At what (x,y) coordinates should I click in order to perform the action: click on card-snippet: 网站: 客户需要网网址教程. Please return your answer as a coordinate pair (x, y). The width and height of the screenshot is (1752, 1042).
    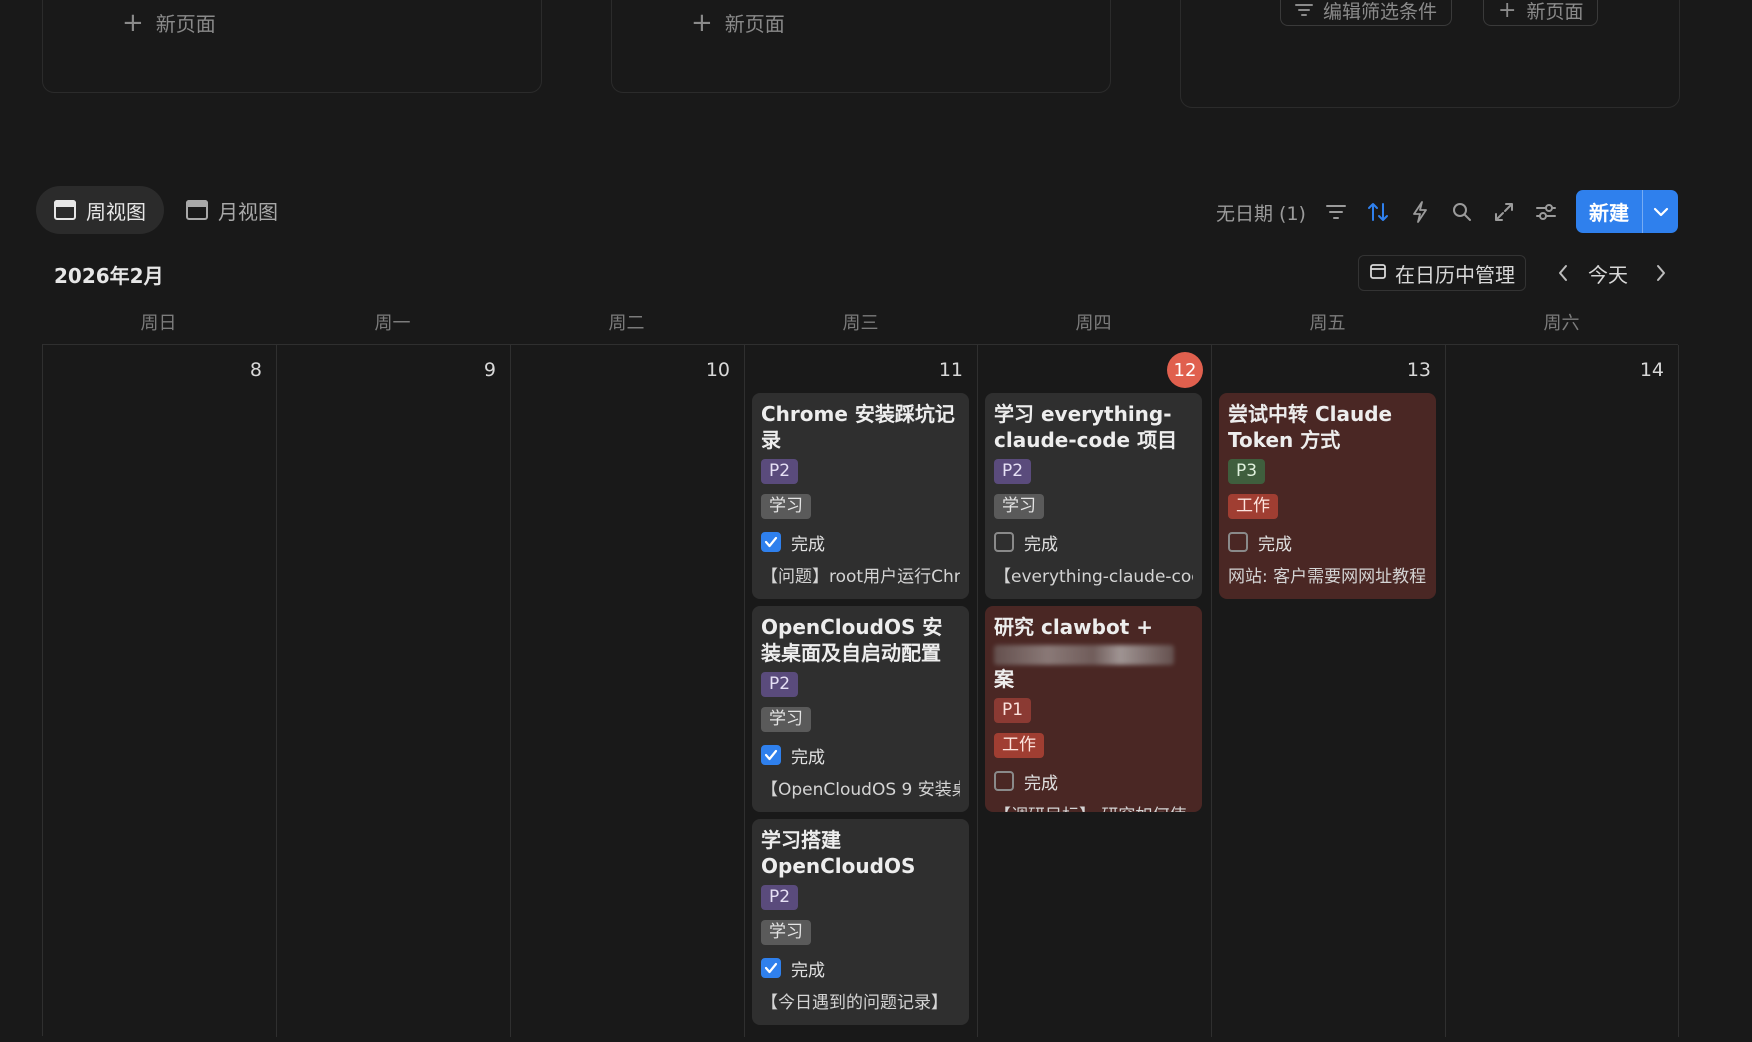
    Looking at the image, I should click on (1327, 577).